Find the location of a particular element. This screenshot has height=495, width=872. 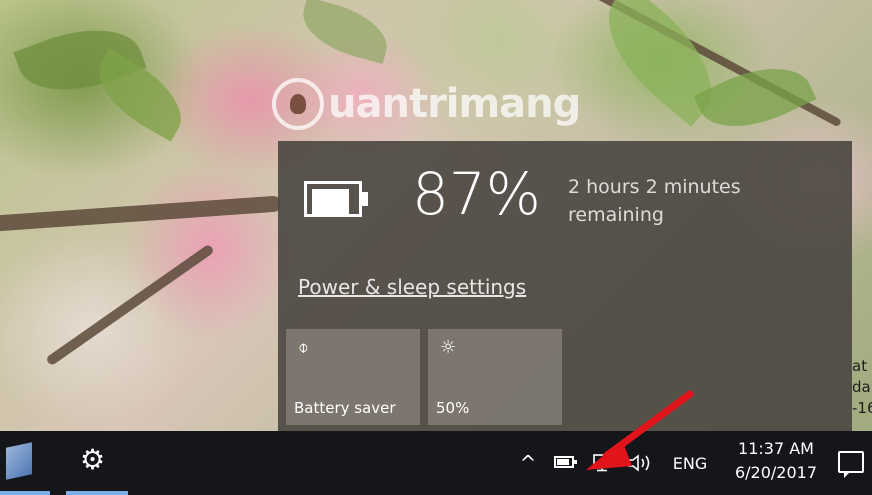

action-center-icon is located at coordinates (851, 464).